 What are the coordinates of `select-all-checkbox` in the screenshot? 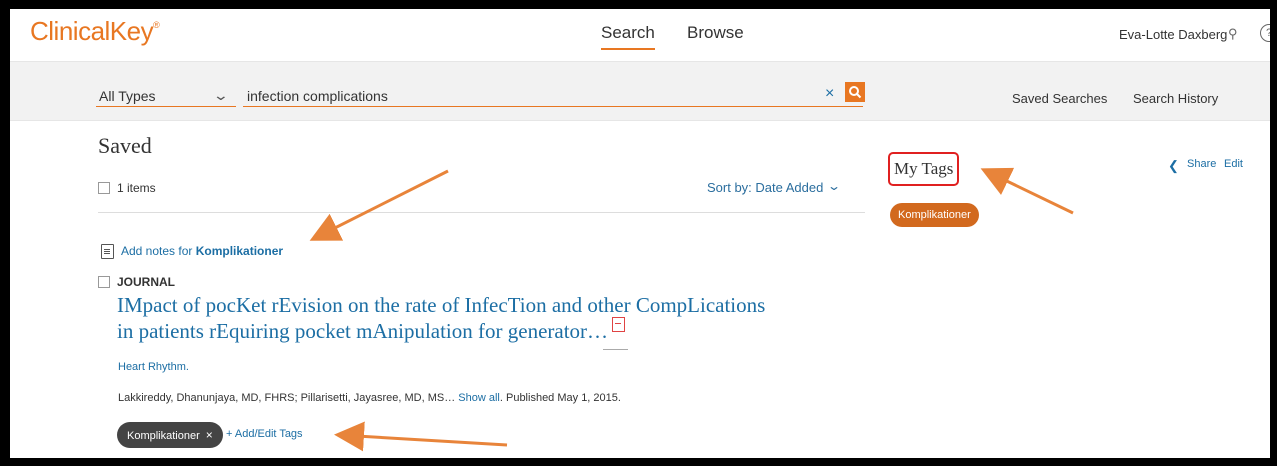 It's located at (104, 188).